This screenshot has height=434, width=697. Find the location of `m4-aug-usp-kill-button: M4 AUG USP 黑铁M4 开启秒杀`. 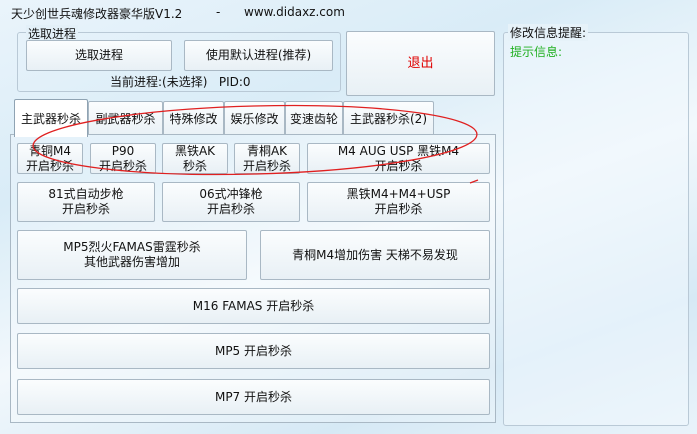

m4-aug-usp-kill-button: M4 AUG USP 黑铁M4 开启秒杀 is located at coordinates (398, 158).